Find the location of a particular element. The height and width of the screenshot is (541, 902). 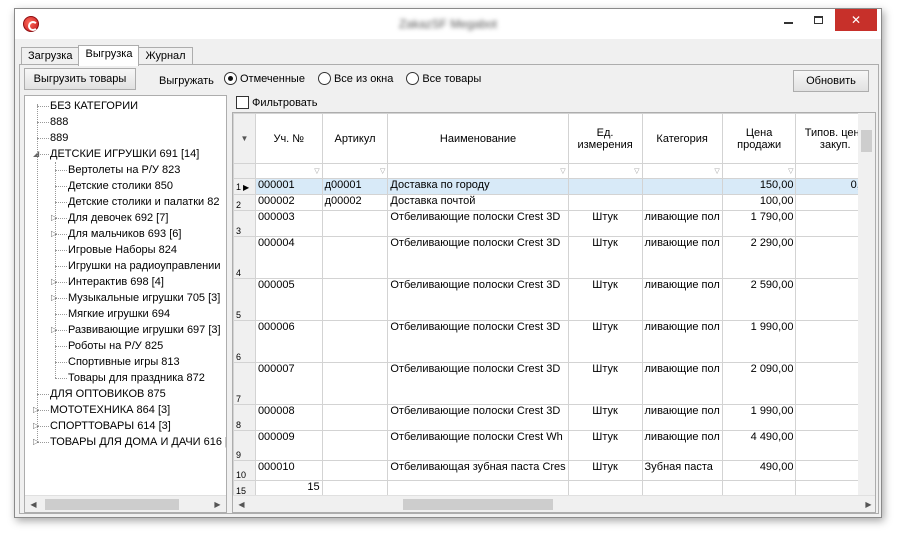

tree-item: СПОРТТОВАРЫ 614 [3] is located at coordinates (110, 426).